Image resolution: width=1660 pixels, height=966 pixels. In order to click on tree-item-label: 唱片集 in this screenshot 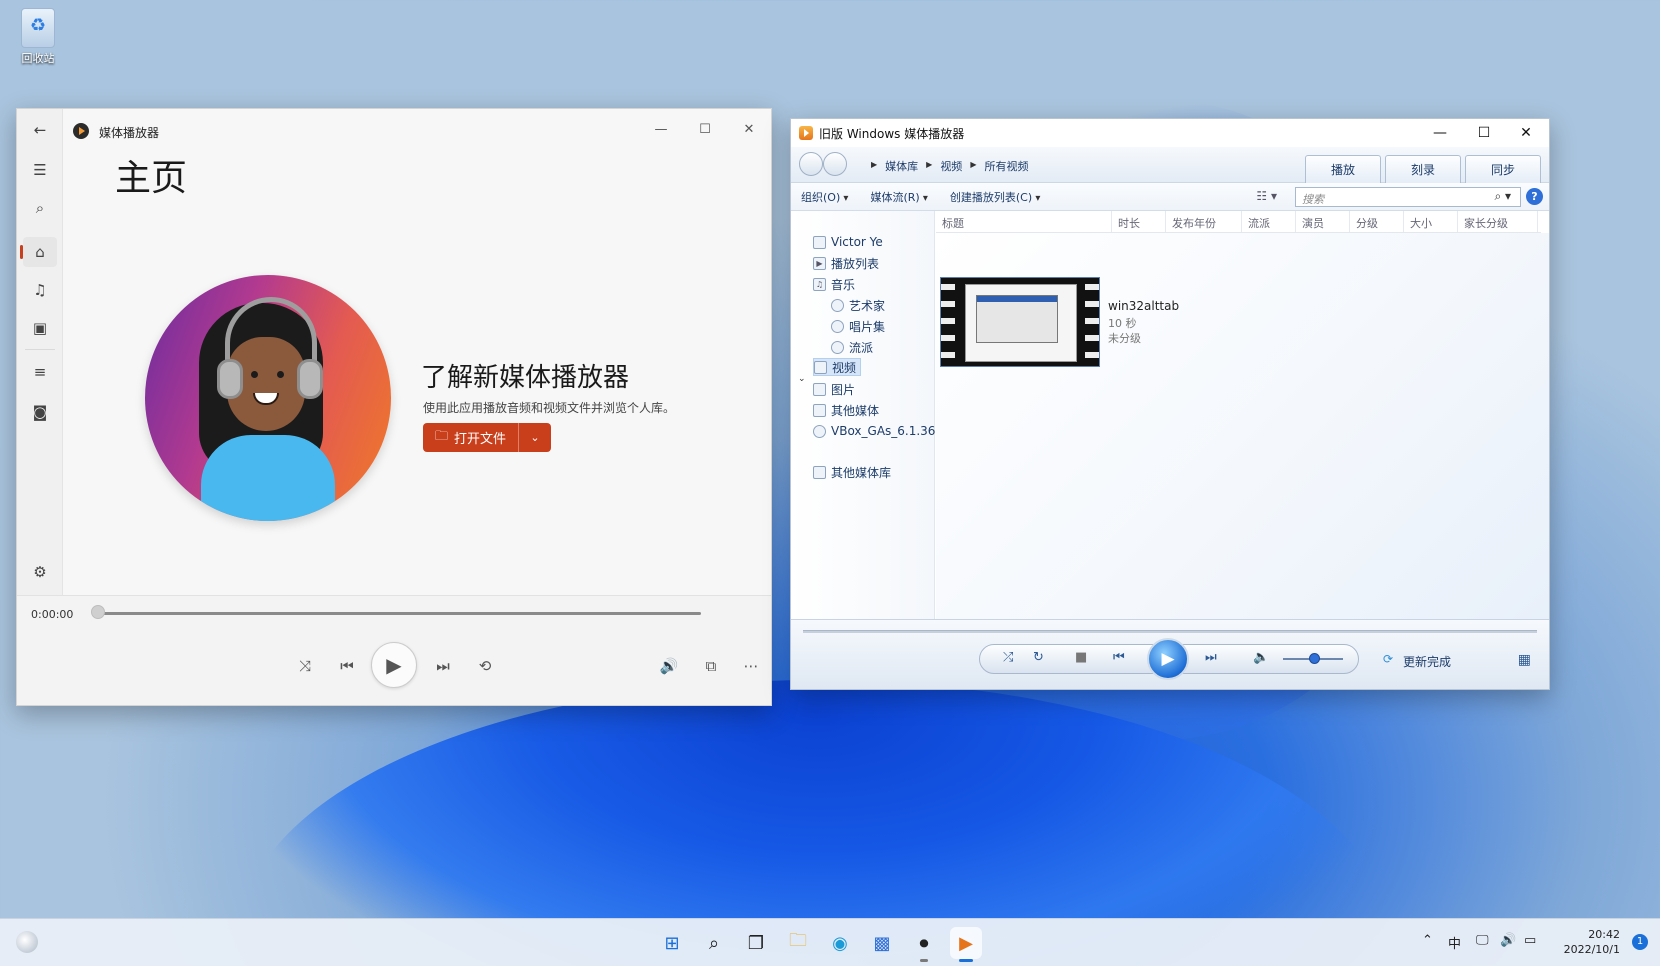, I will do `click(867, 326)`.